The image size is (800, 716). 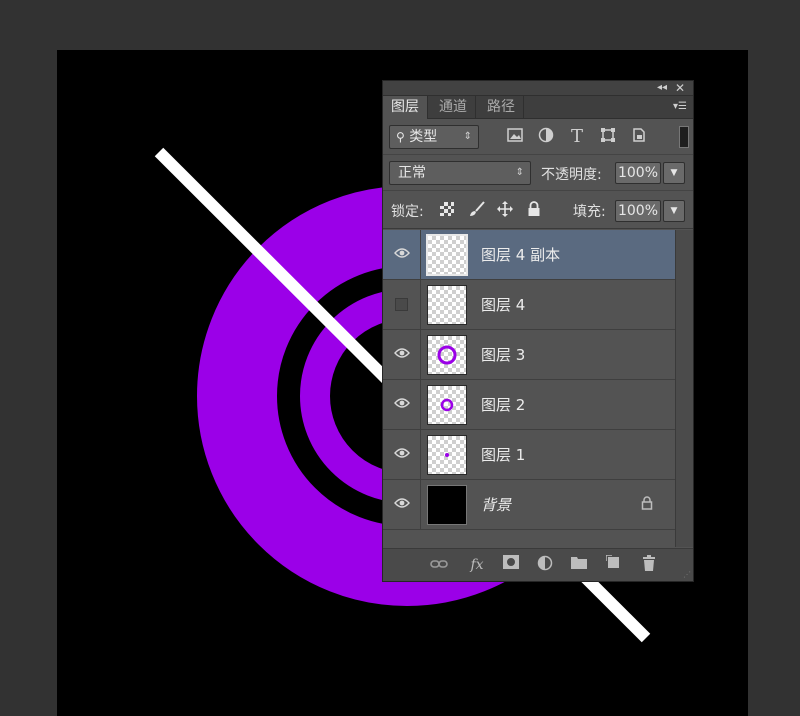 I want to click on ring-small-thumb, so click(x=447, y=405).